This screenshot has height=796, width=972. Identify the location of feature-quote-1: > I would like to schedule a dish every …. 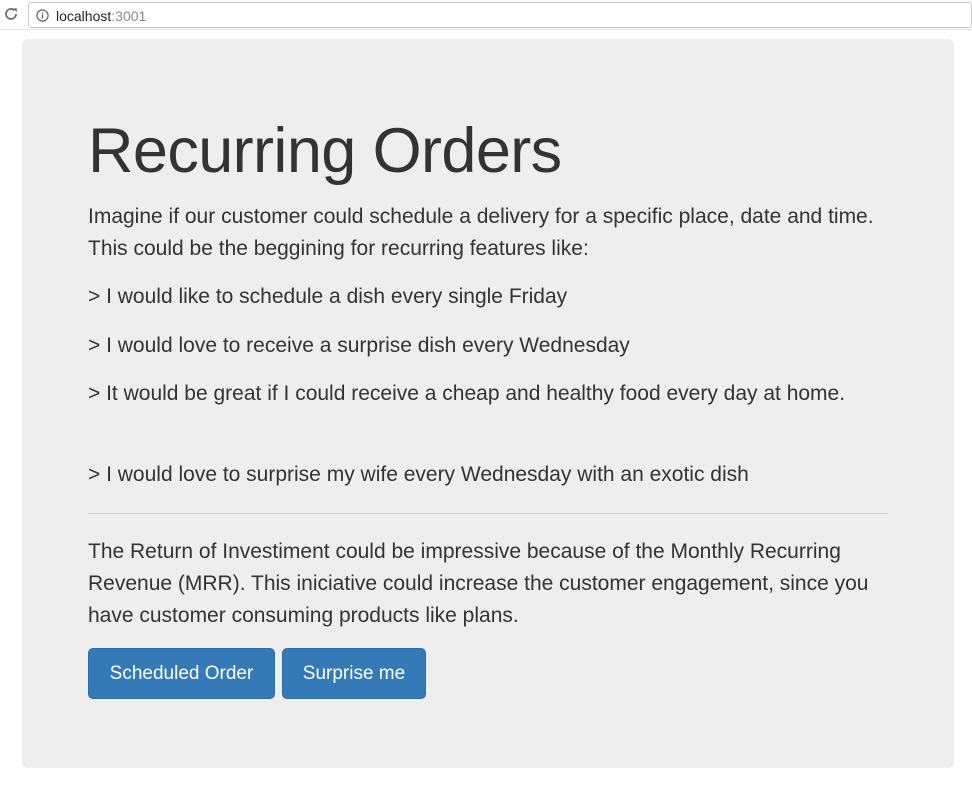
(328, 296).